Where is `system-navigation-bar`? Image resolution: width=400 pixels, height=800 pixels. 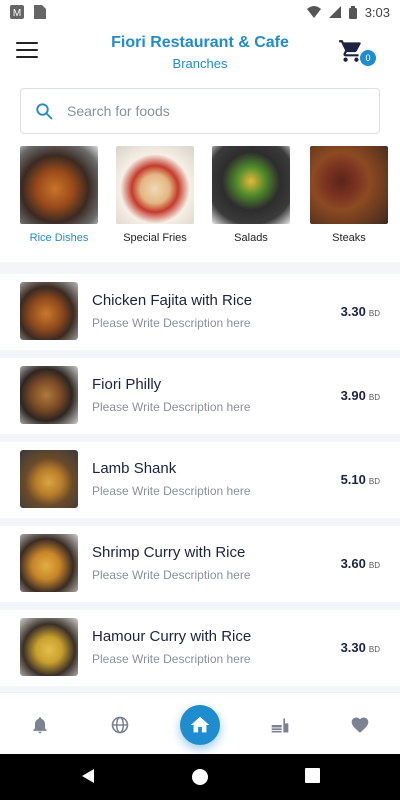 system-navigation-bar is located at coordinates (200, 777).